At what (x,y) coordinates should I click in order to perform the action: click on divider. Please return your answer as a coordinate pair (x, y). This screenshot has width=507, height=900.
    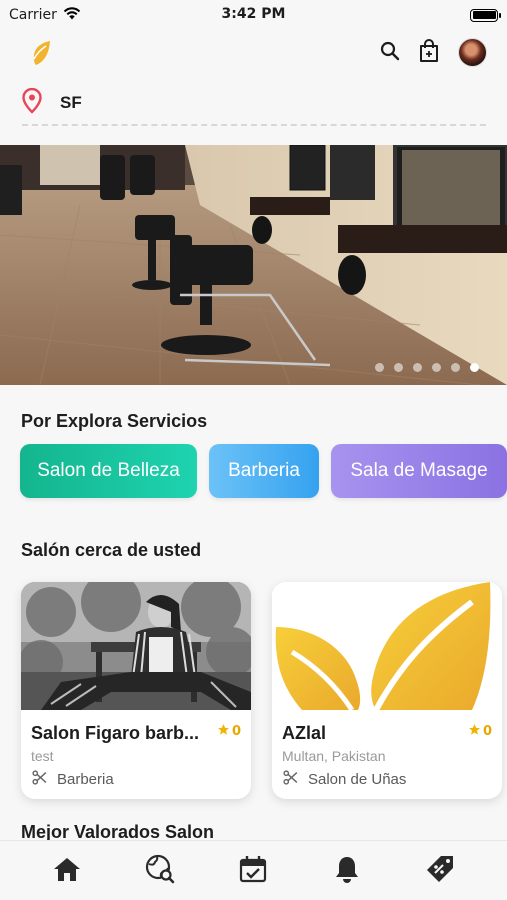
    Looking at the image, I should click on (254, 125).